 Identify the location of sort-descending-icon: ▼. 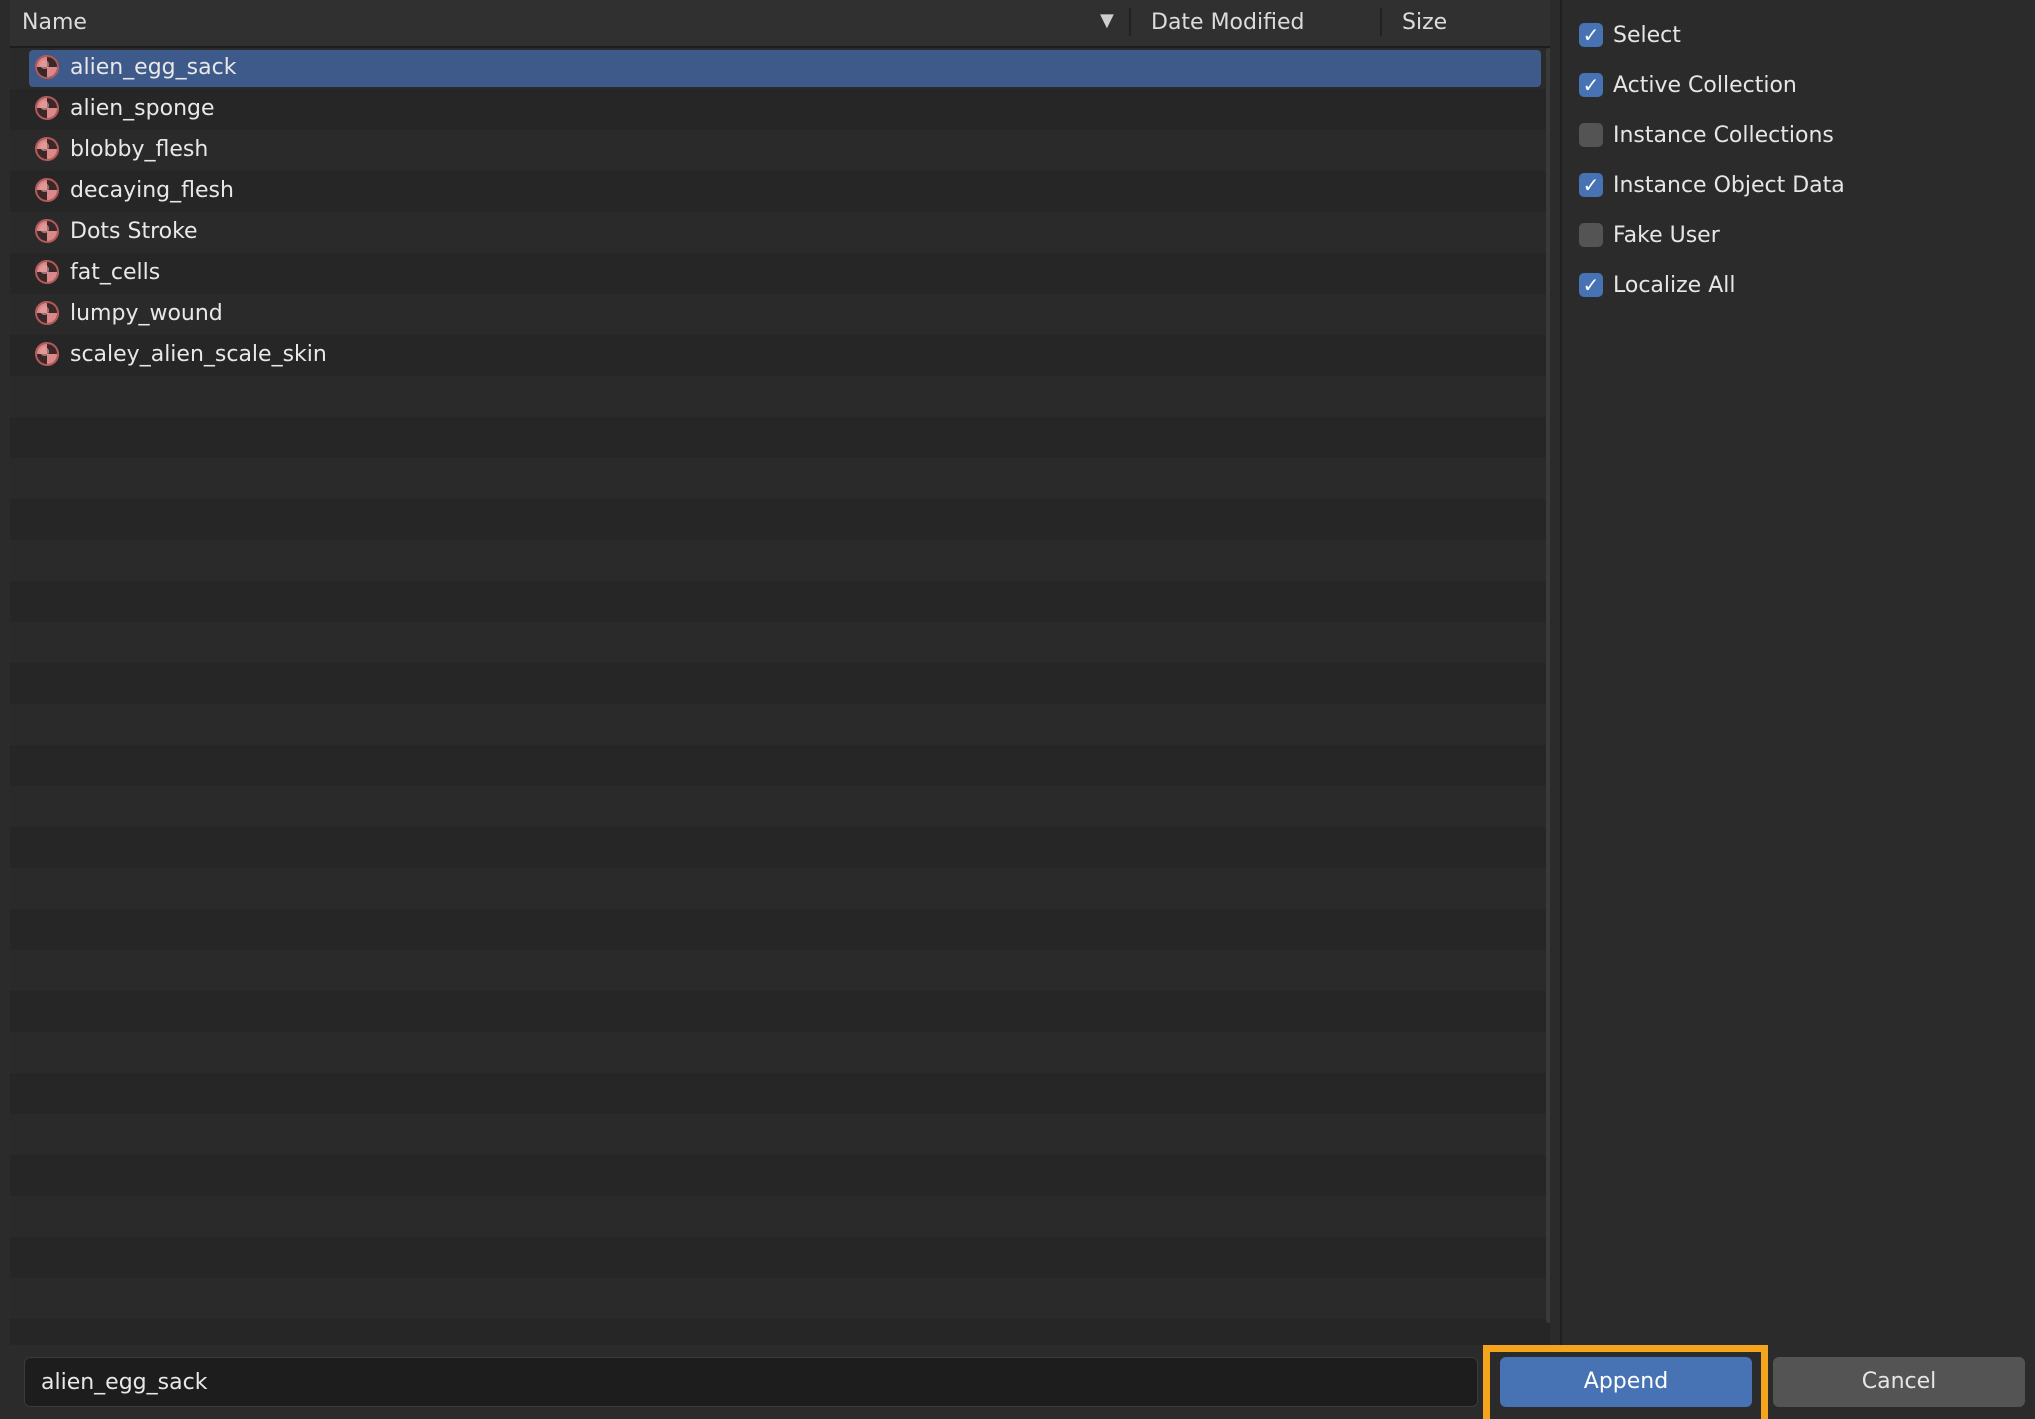
(1107, 20).